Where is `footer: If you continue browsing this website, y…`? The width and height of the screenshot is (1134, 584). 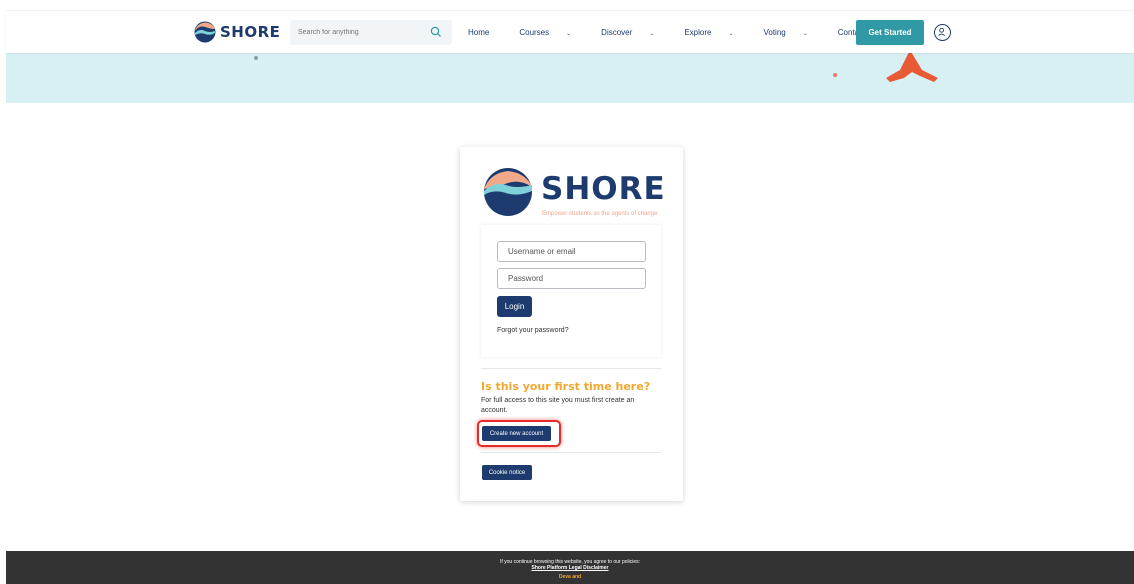 footer: If you continue browsing this website, y… is located at coordinates (570, 567).